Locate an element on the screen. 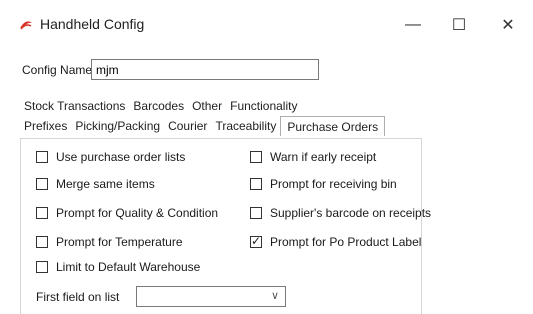  close-button: ✕ is located at coordinates (508, 25).